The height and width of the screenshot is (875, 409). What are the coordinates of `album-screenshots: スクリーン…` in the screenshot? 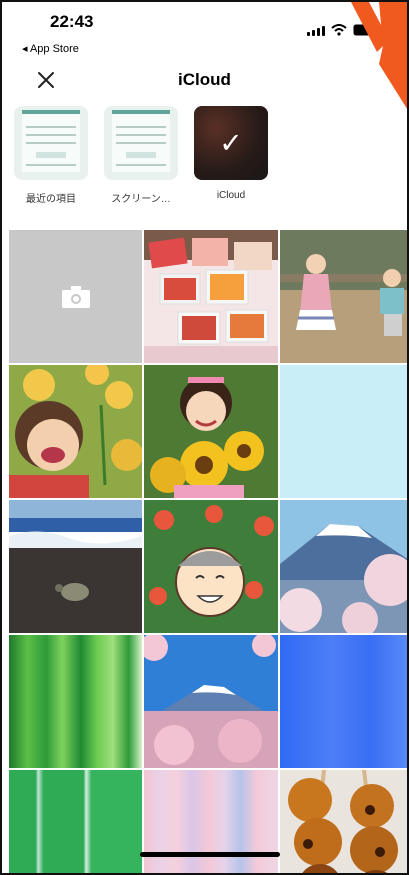 It's located at (141, 155).